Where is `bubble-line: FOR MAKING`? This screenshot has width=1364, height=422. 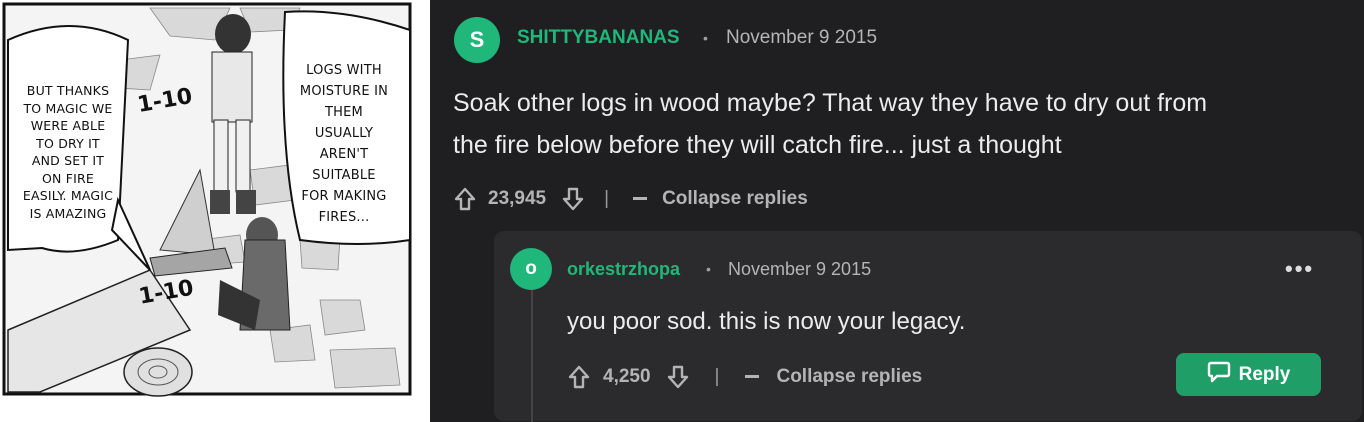
bubble-line: FOR MAKING is located at coordinates (344, 196).